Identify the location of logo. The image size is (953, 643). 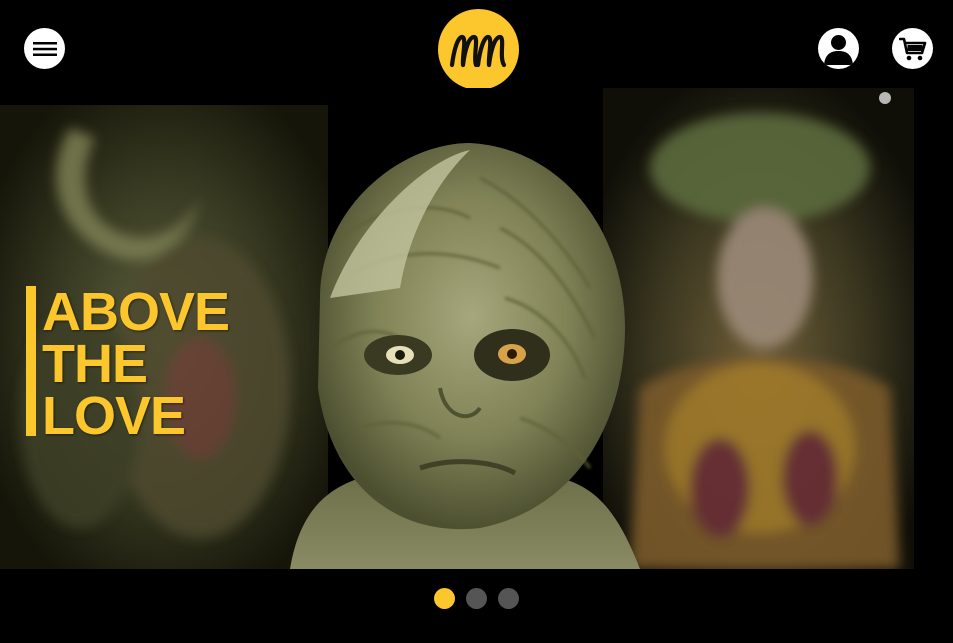
(478, 49).